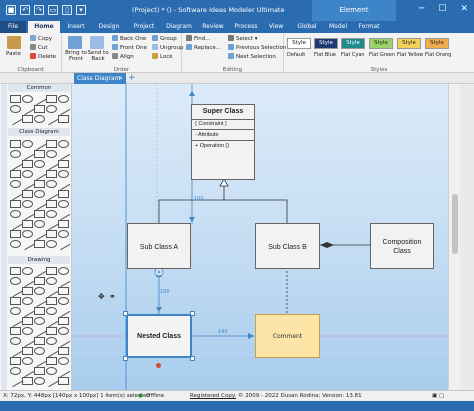 This screenshot has width=474, height=411. What do you see at coordinates (409, 43) in the screenshot?
I see `style-flat-yellow-swatch: Style` at bounding box center [409, 43].